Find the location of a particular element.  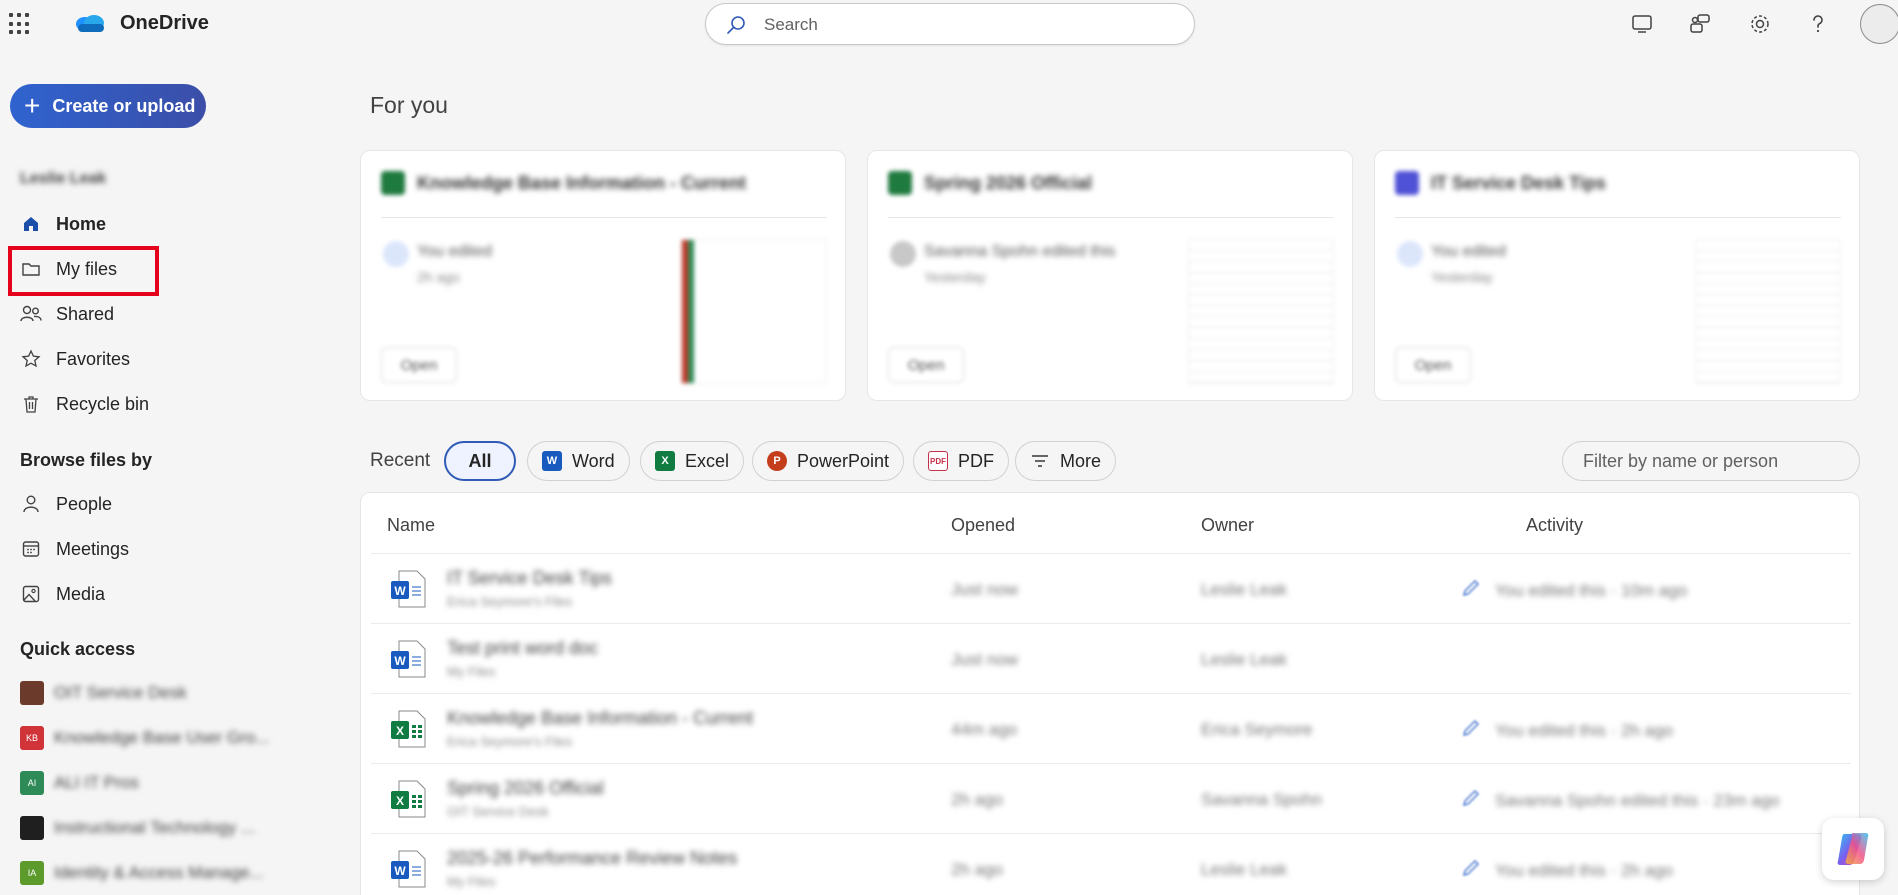

file-name: IT Service Desk Tips is located at coordinates (529, 578).